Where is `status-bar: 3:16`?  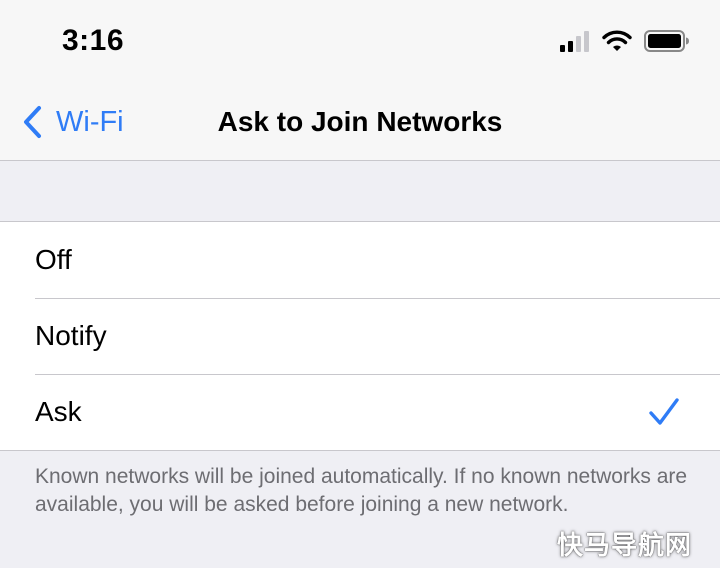 status-bar: 3:16 is located at coordinates (360, 42).